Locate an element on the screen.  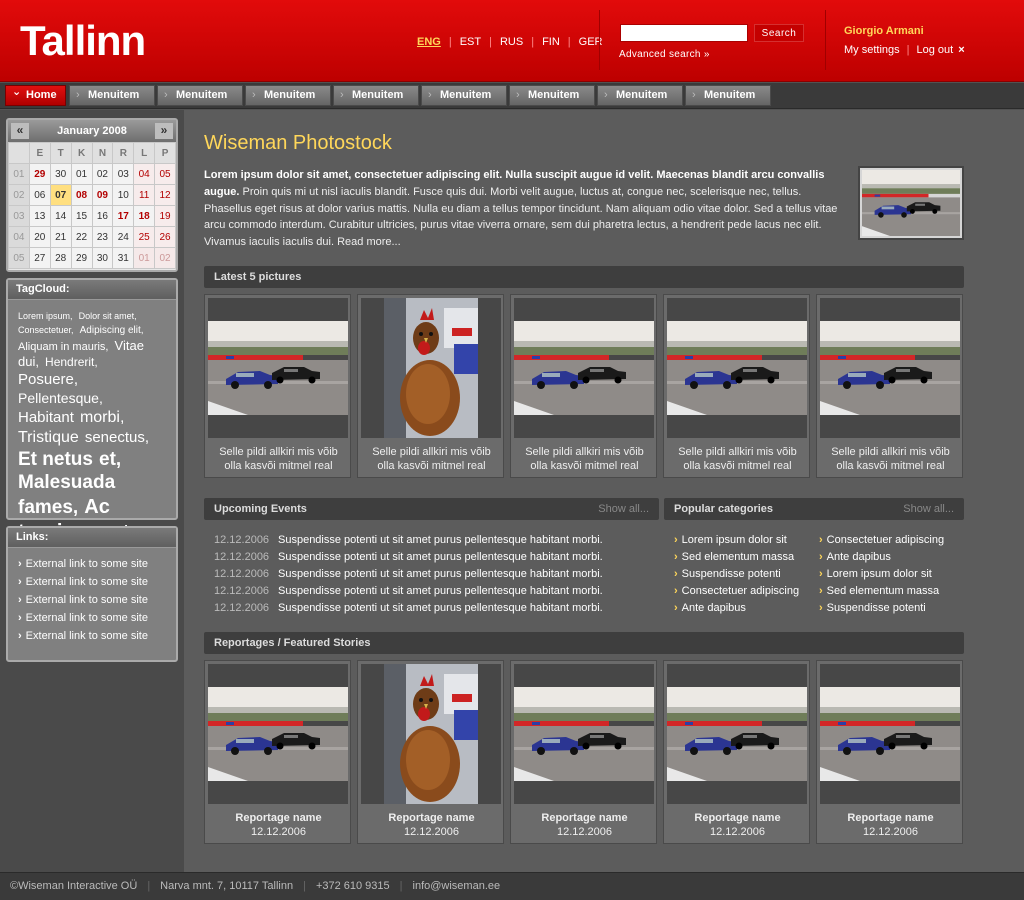
search-button: Search is located at coordinates (779, 33).